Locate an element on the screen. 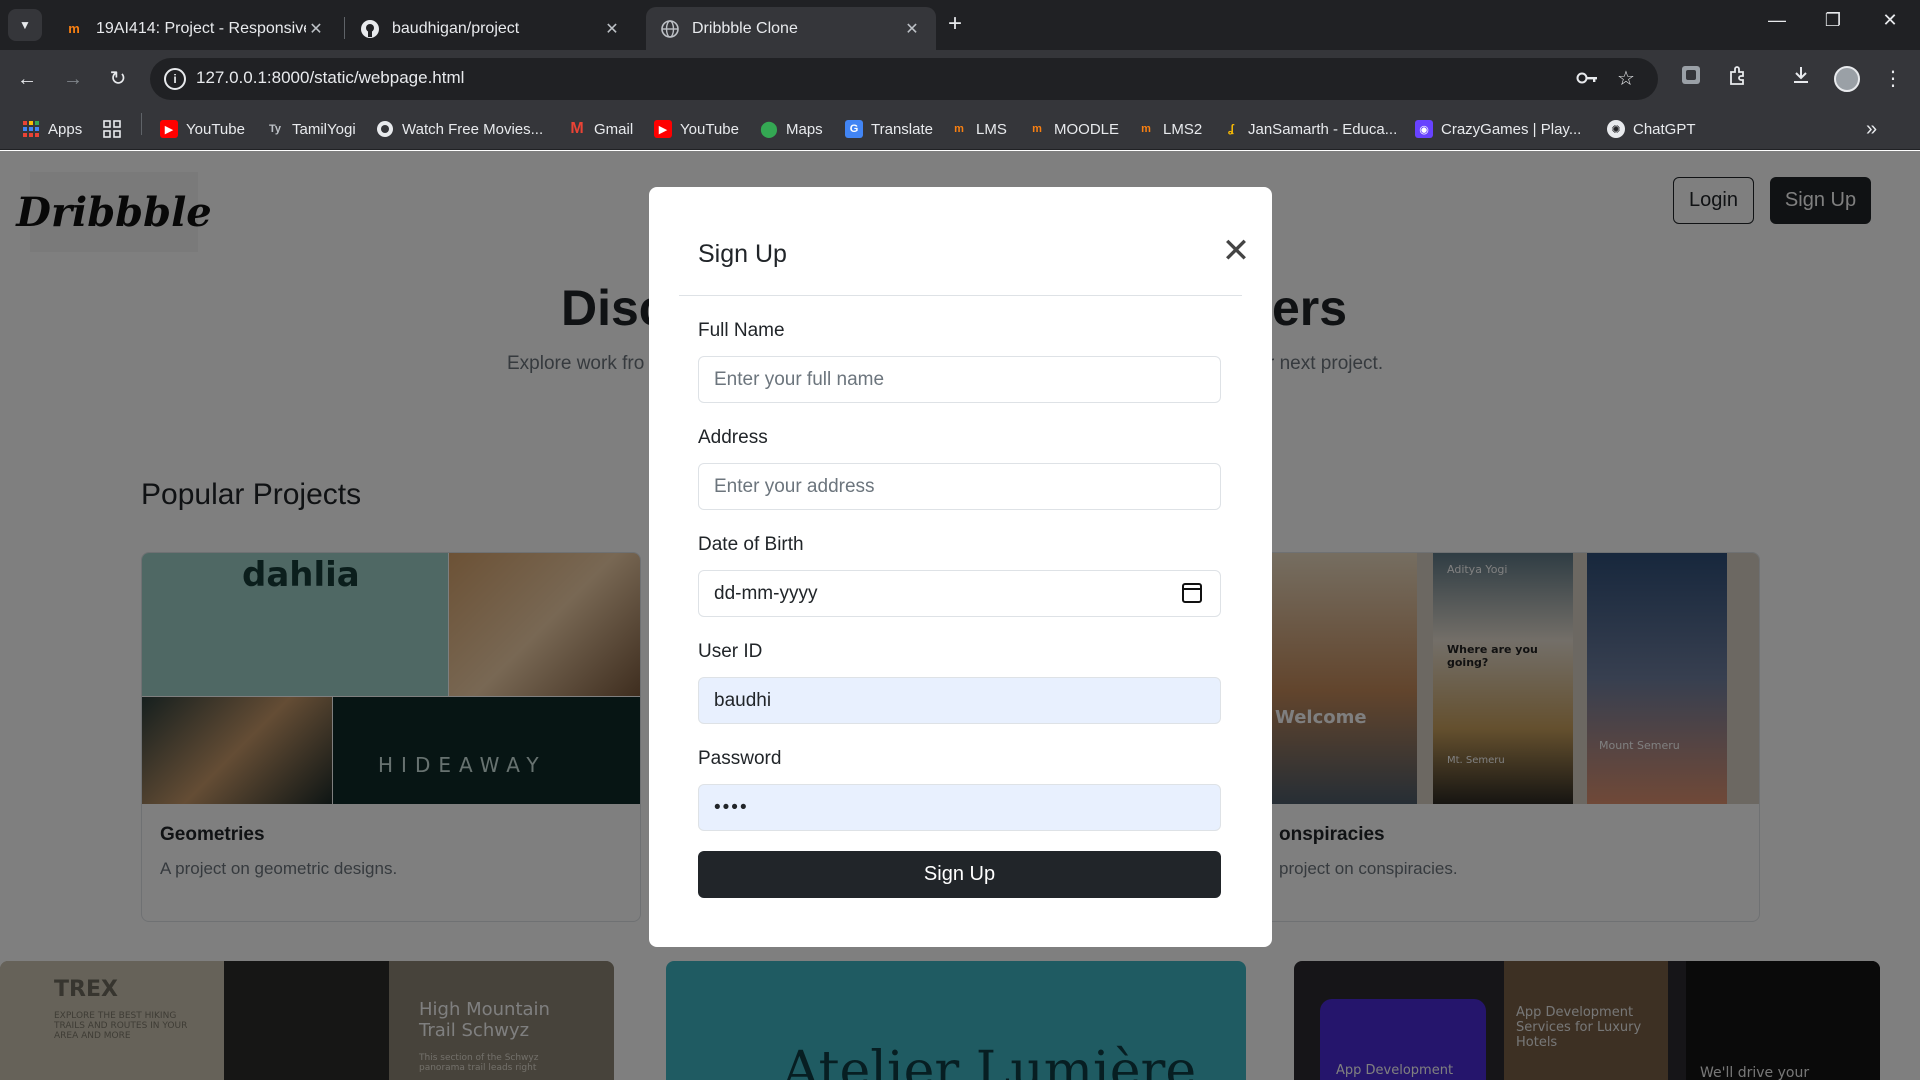 This screenshot has height=1080, width=1920. reload-icon: ↻ is located at coordinates (118, 79).